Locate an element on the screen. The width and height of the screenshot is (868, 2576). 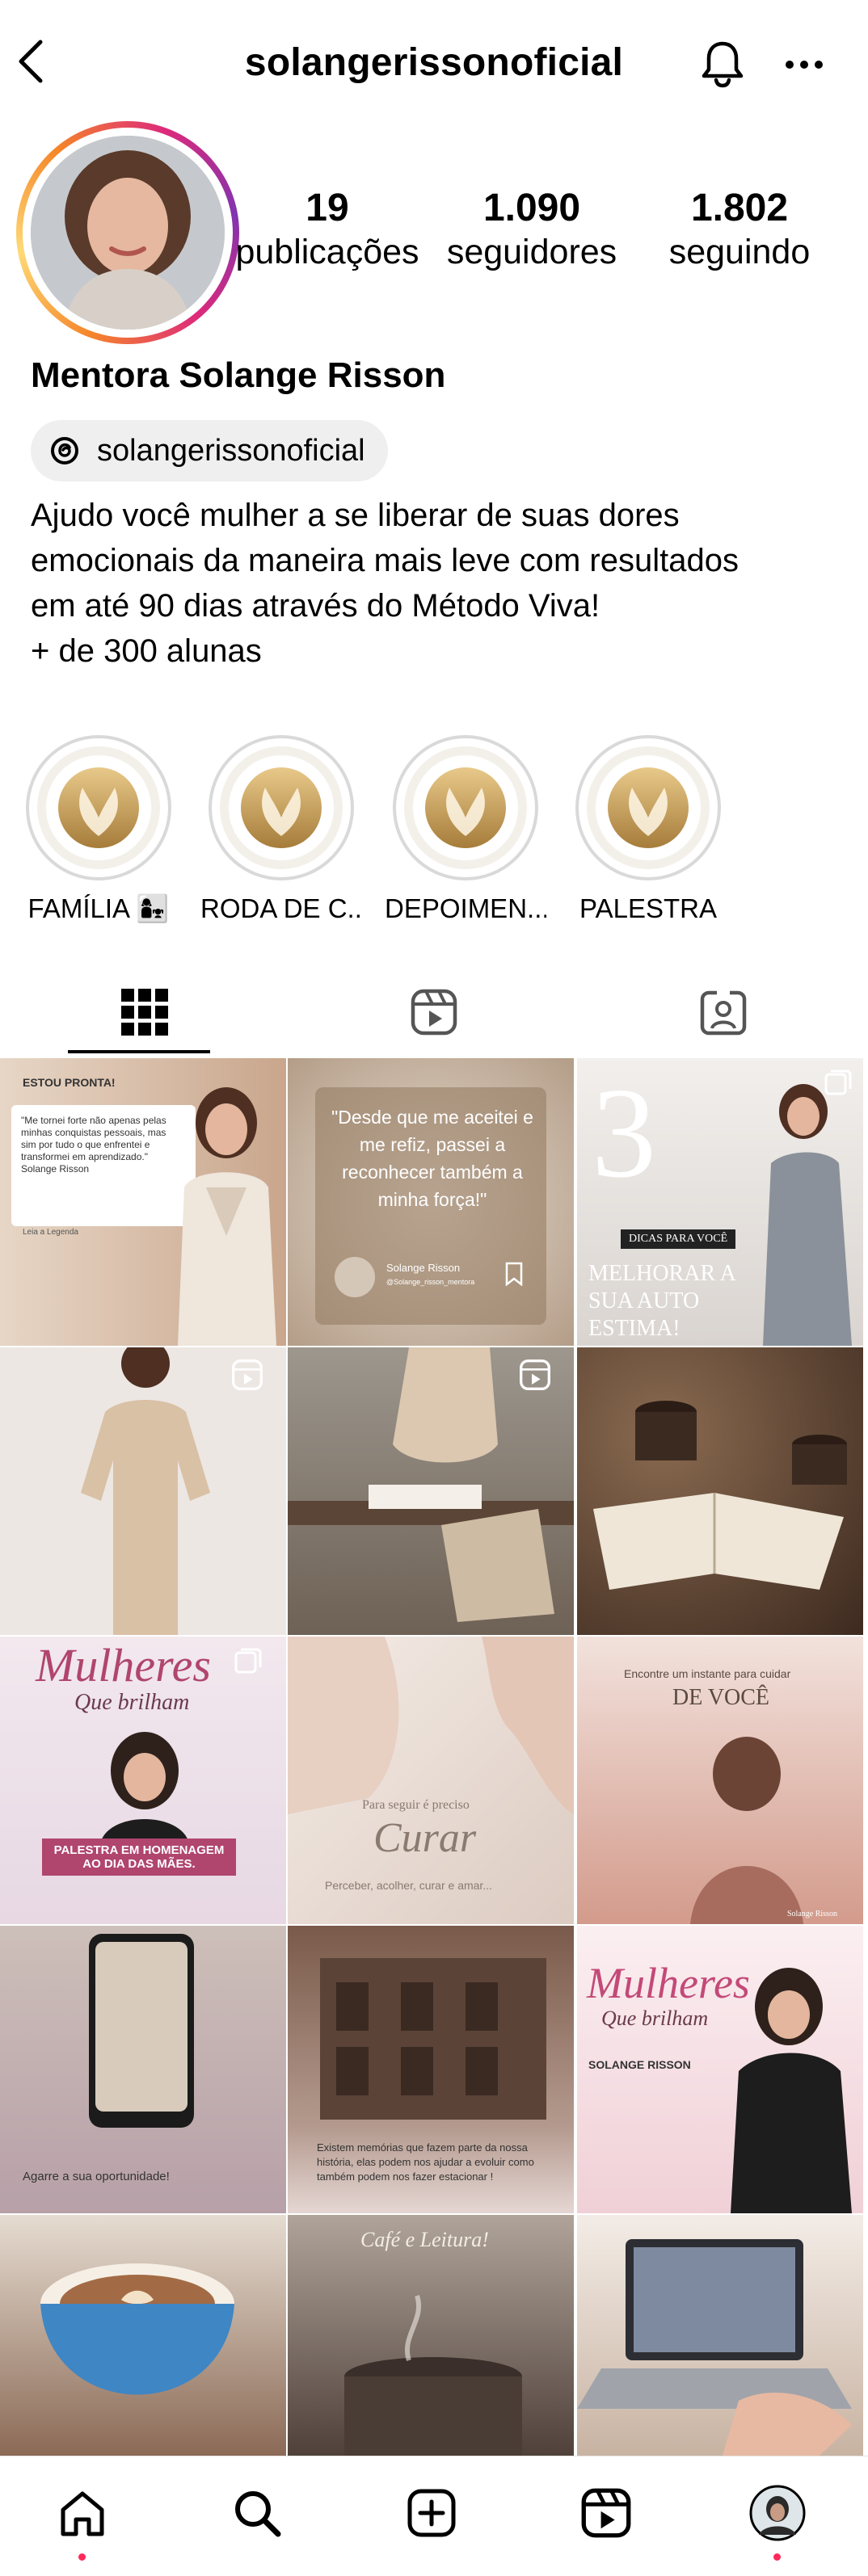
avatar-border is located at coordinates (128, 233).